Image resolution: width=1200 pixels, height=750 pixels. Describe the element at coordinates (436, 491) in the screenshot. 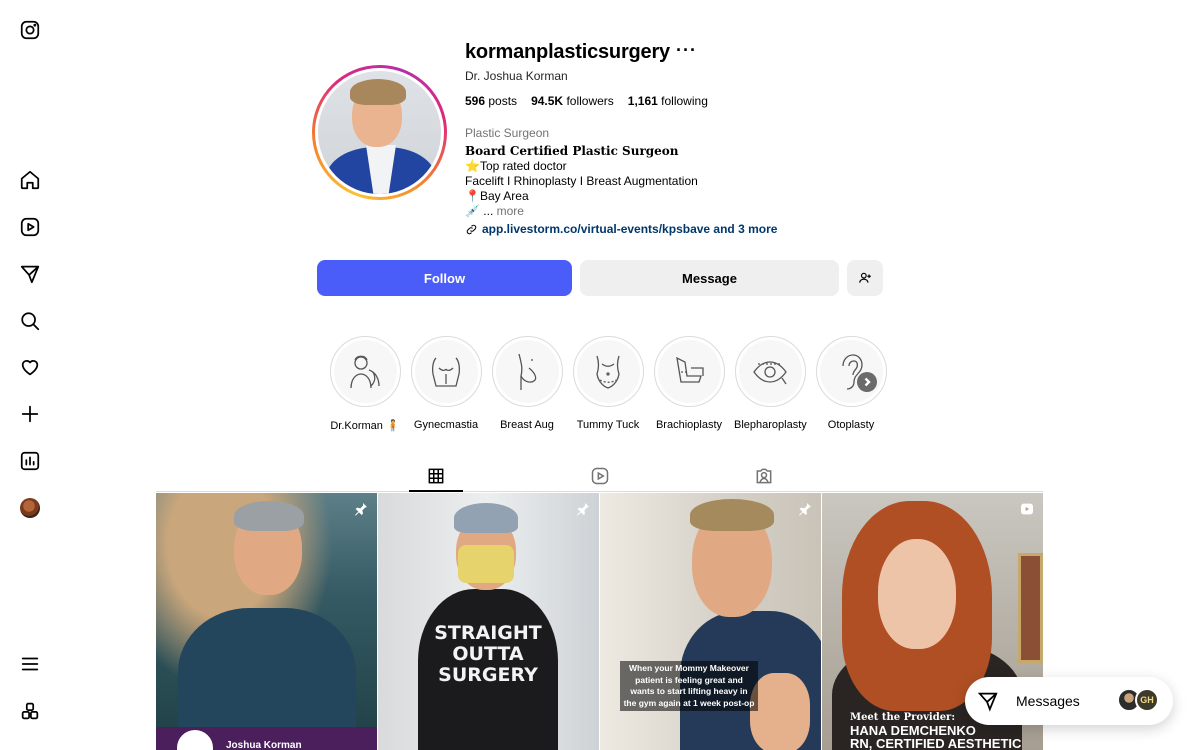

I see `active-tab-indicator` at that location.